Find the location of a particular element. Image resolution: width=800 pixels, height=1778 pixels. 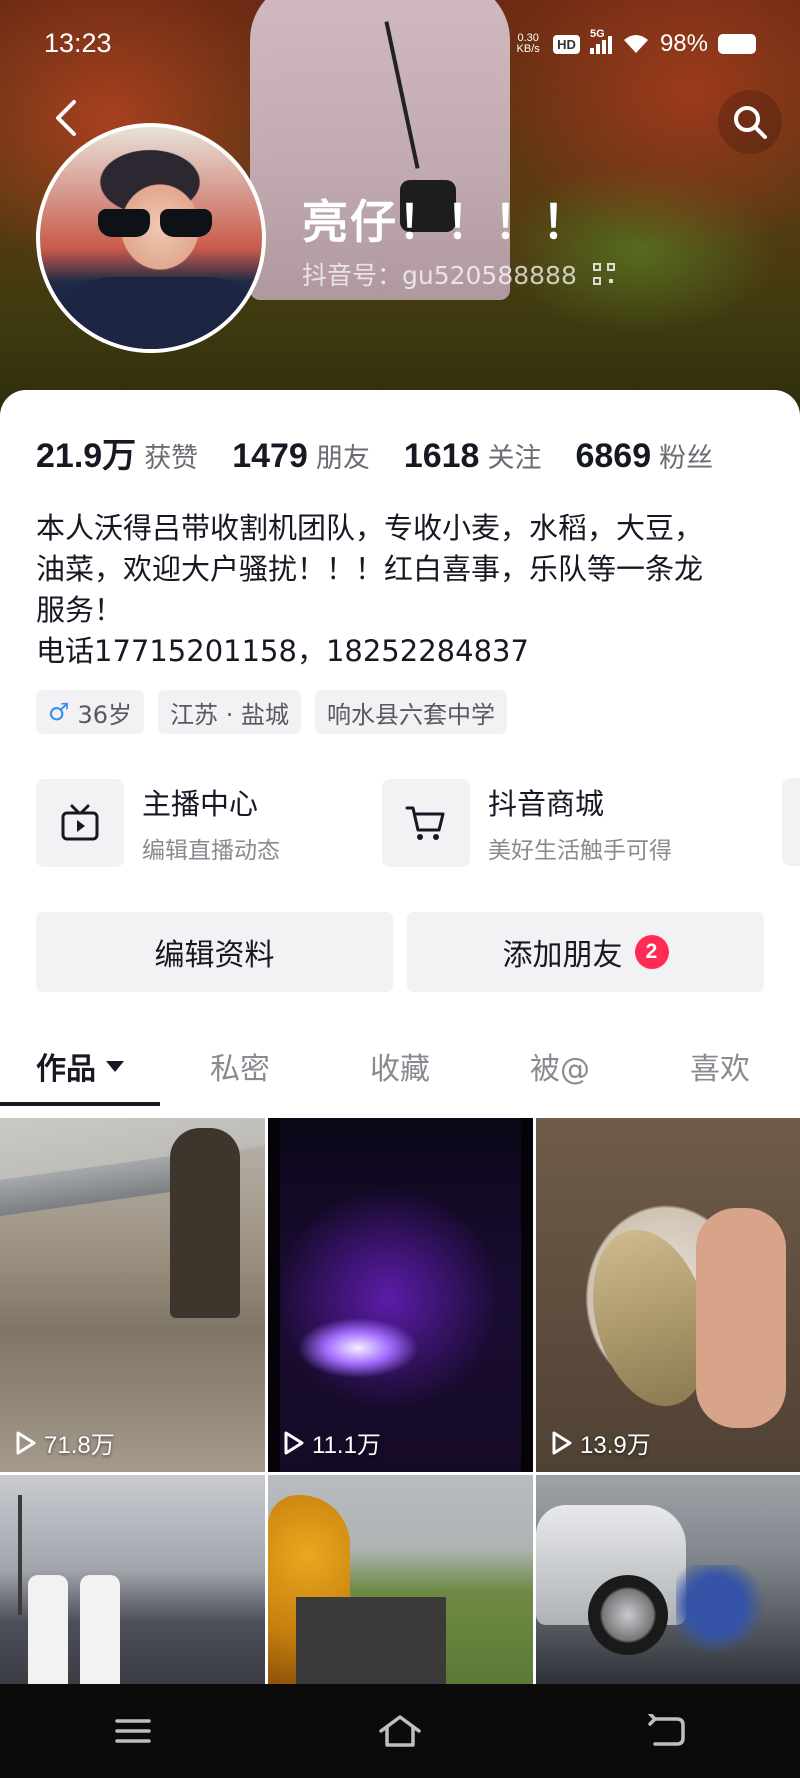

profile-tags: ♂ 36岁 江苏 · 盐城 响水县六套中学 is located at coordinates (271, 712).